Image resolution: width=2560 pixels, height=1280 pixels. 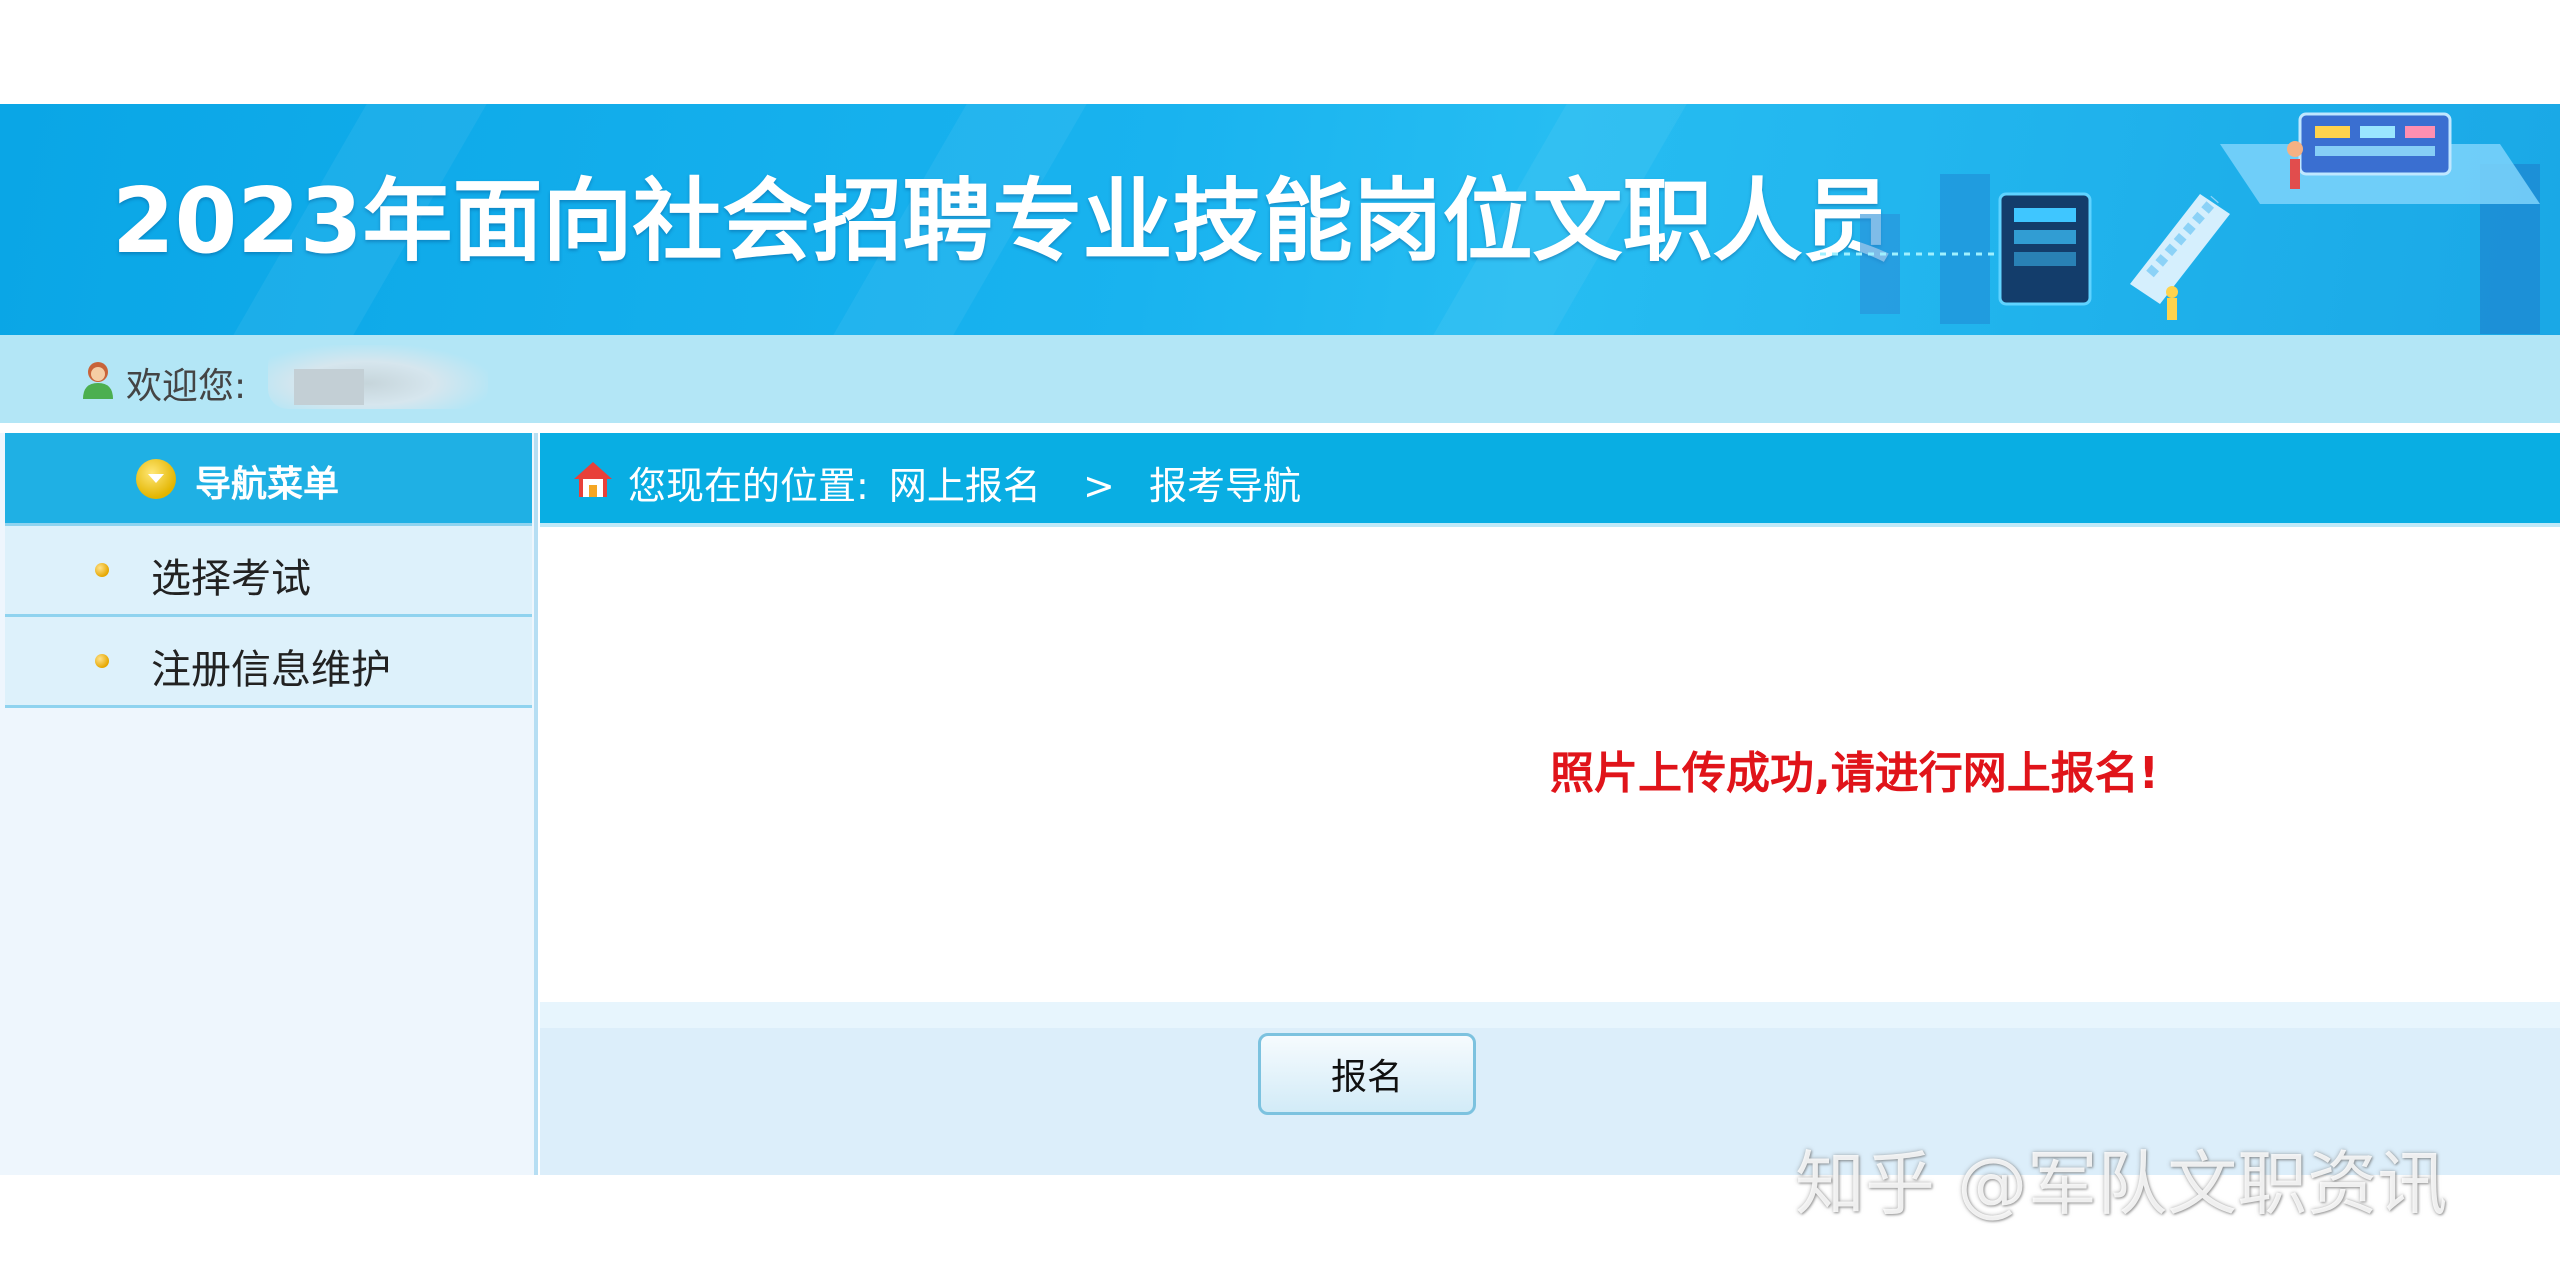 What do you see at coordinates (1550, 480) in the screenshot?
I see `breadcrumb: 您现在的位置: 网上报名 > 报考导航` at bounding box center [1550, 480].